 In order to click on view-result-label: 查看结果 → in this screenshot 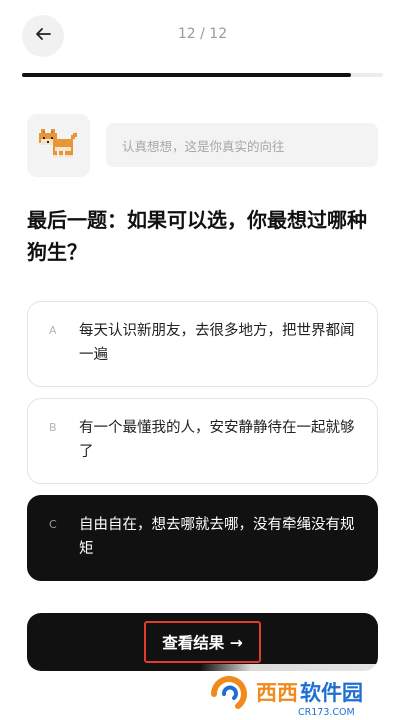, I will do `click(202, 642)`.